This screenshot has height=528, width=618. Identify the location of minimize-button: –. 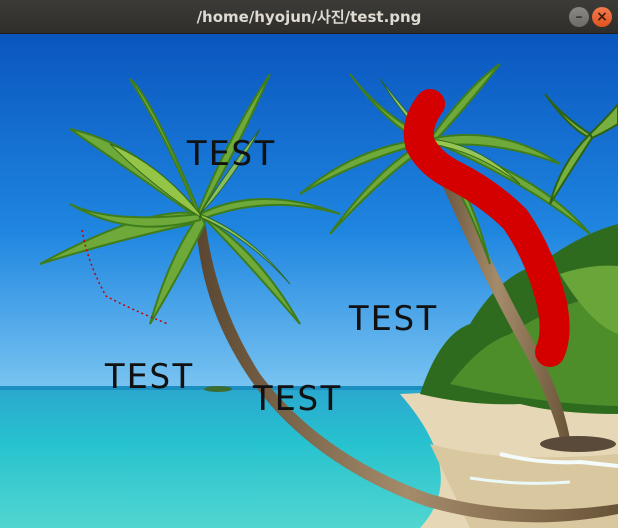
(579, 17).